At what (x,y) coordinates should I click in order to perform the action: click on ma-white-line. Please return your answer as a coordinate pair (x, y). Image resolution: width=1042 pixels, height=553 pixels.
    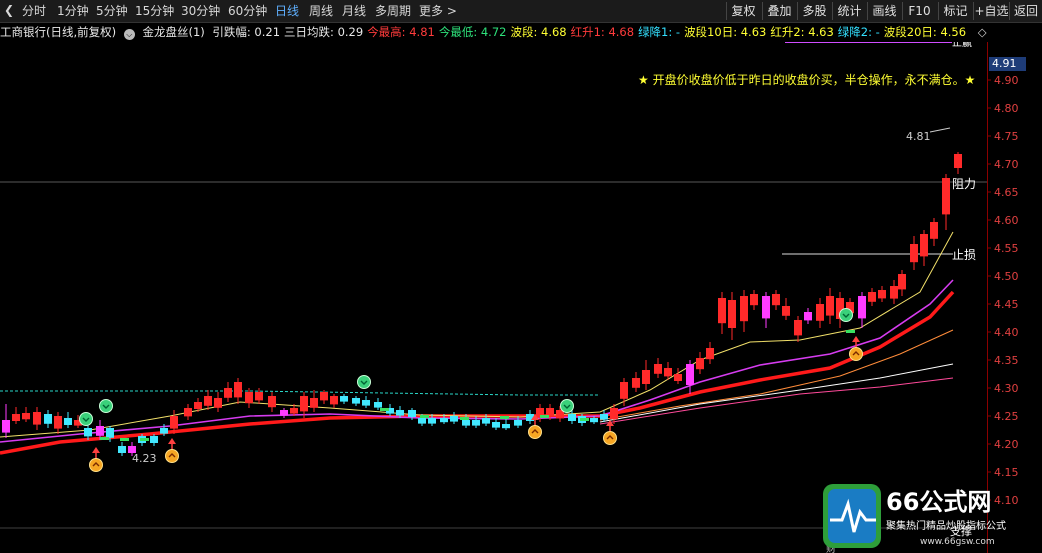
    Looking at the image, I should click on (776, 393).